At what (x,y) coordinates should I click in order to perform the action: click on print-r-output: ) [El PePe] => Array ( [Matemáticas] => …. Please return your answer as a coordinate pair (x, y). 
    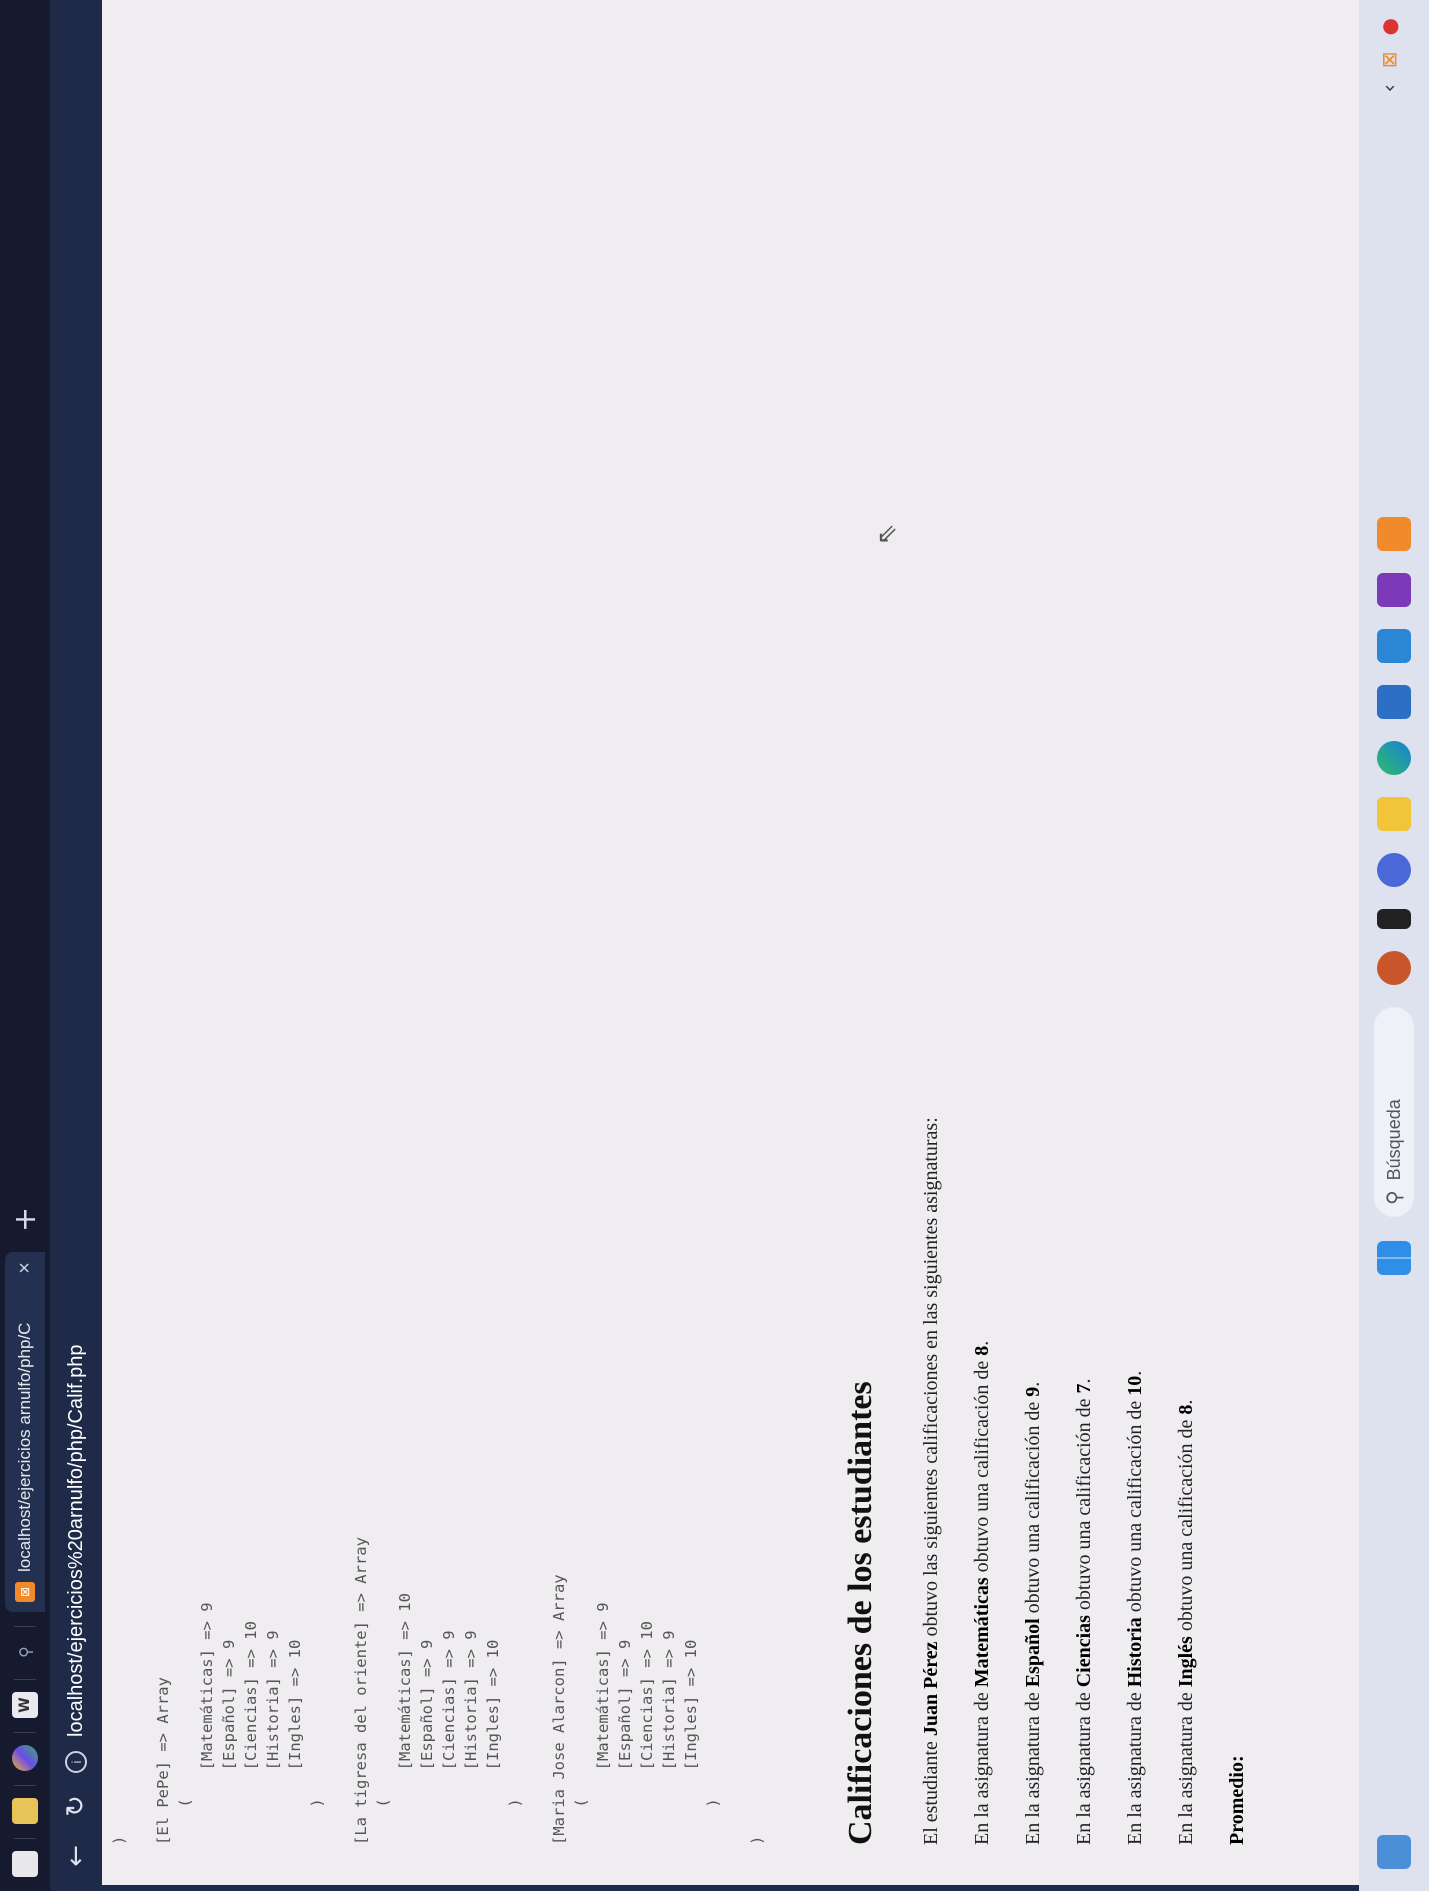
    Looking at the image, I should click on (438, 1691).